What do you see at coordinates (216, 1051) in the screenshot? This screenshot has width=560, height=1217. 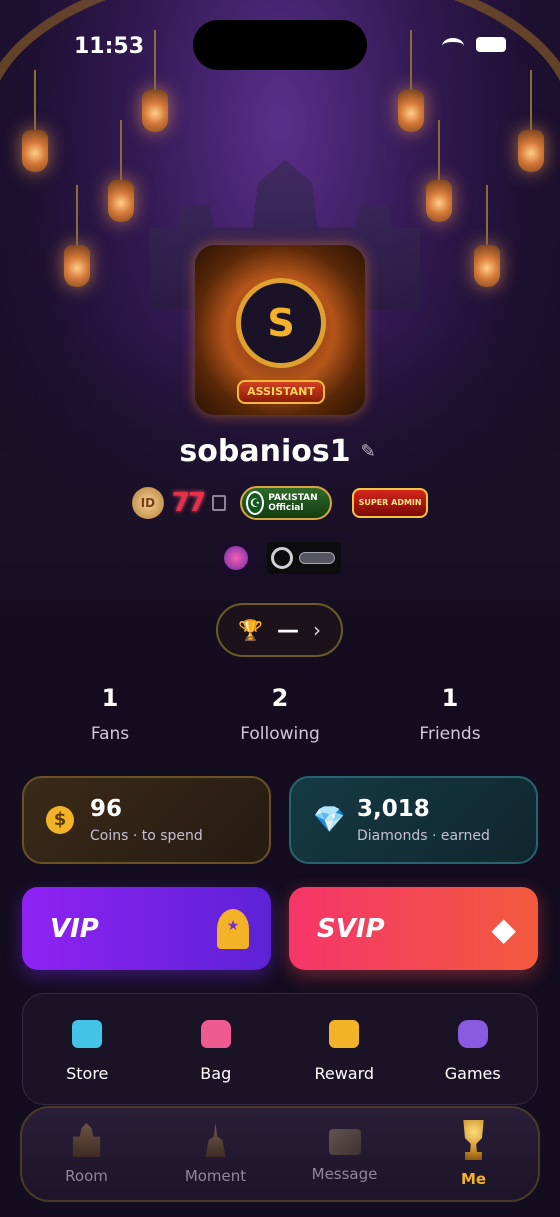 I see `quick-action-bag: Bag` at bounding box center [216, 1051].